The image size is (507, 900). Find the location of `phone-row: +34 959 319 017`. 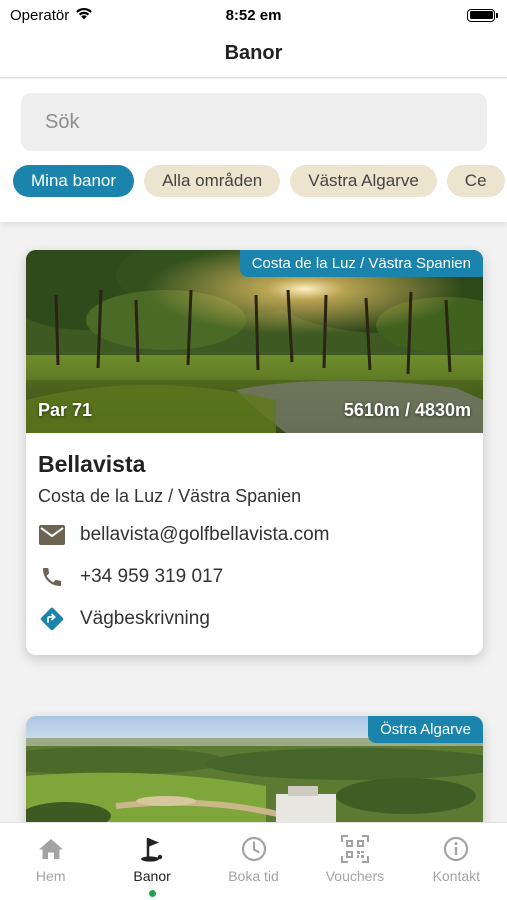

phone-row: +34 959 319 017 is located at coordinates (254, 577).